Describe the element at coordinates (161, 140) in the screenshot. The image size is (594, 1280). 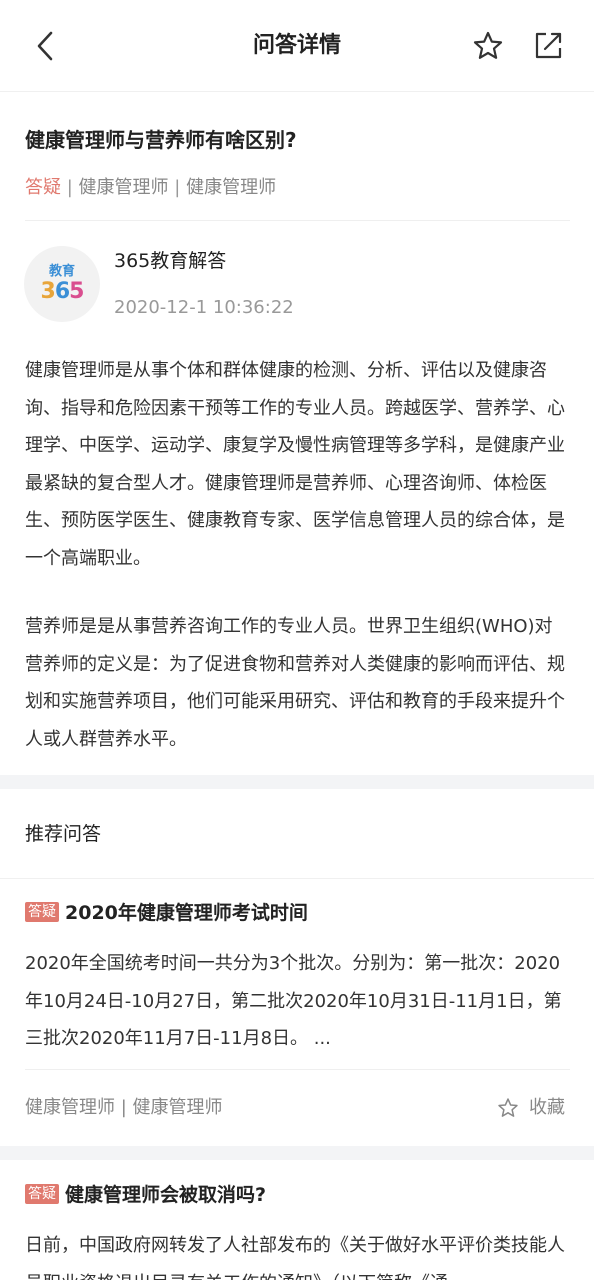
I see `question-title: 健康管理师与营养师有啥区别?` at that location.